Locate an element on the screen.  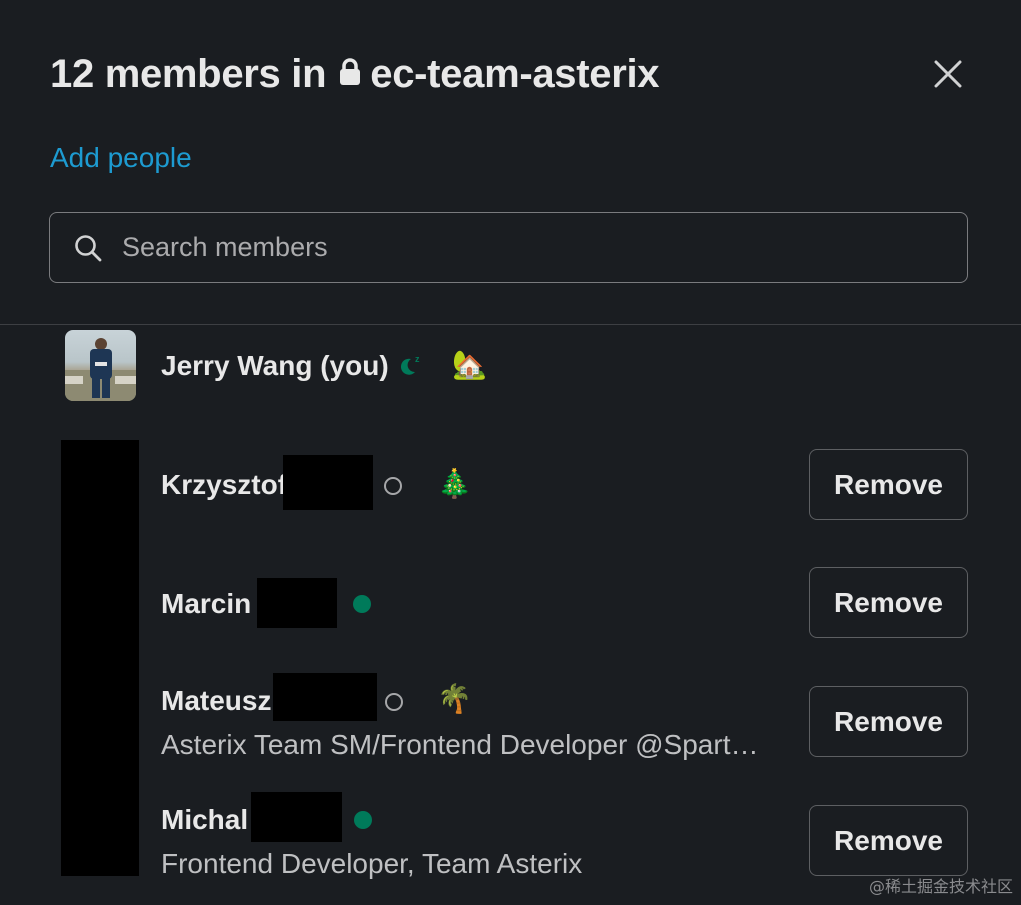
svg-text: z is located at coordinates (417, 359).